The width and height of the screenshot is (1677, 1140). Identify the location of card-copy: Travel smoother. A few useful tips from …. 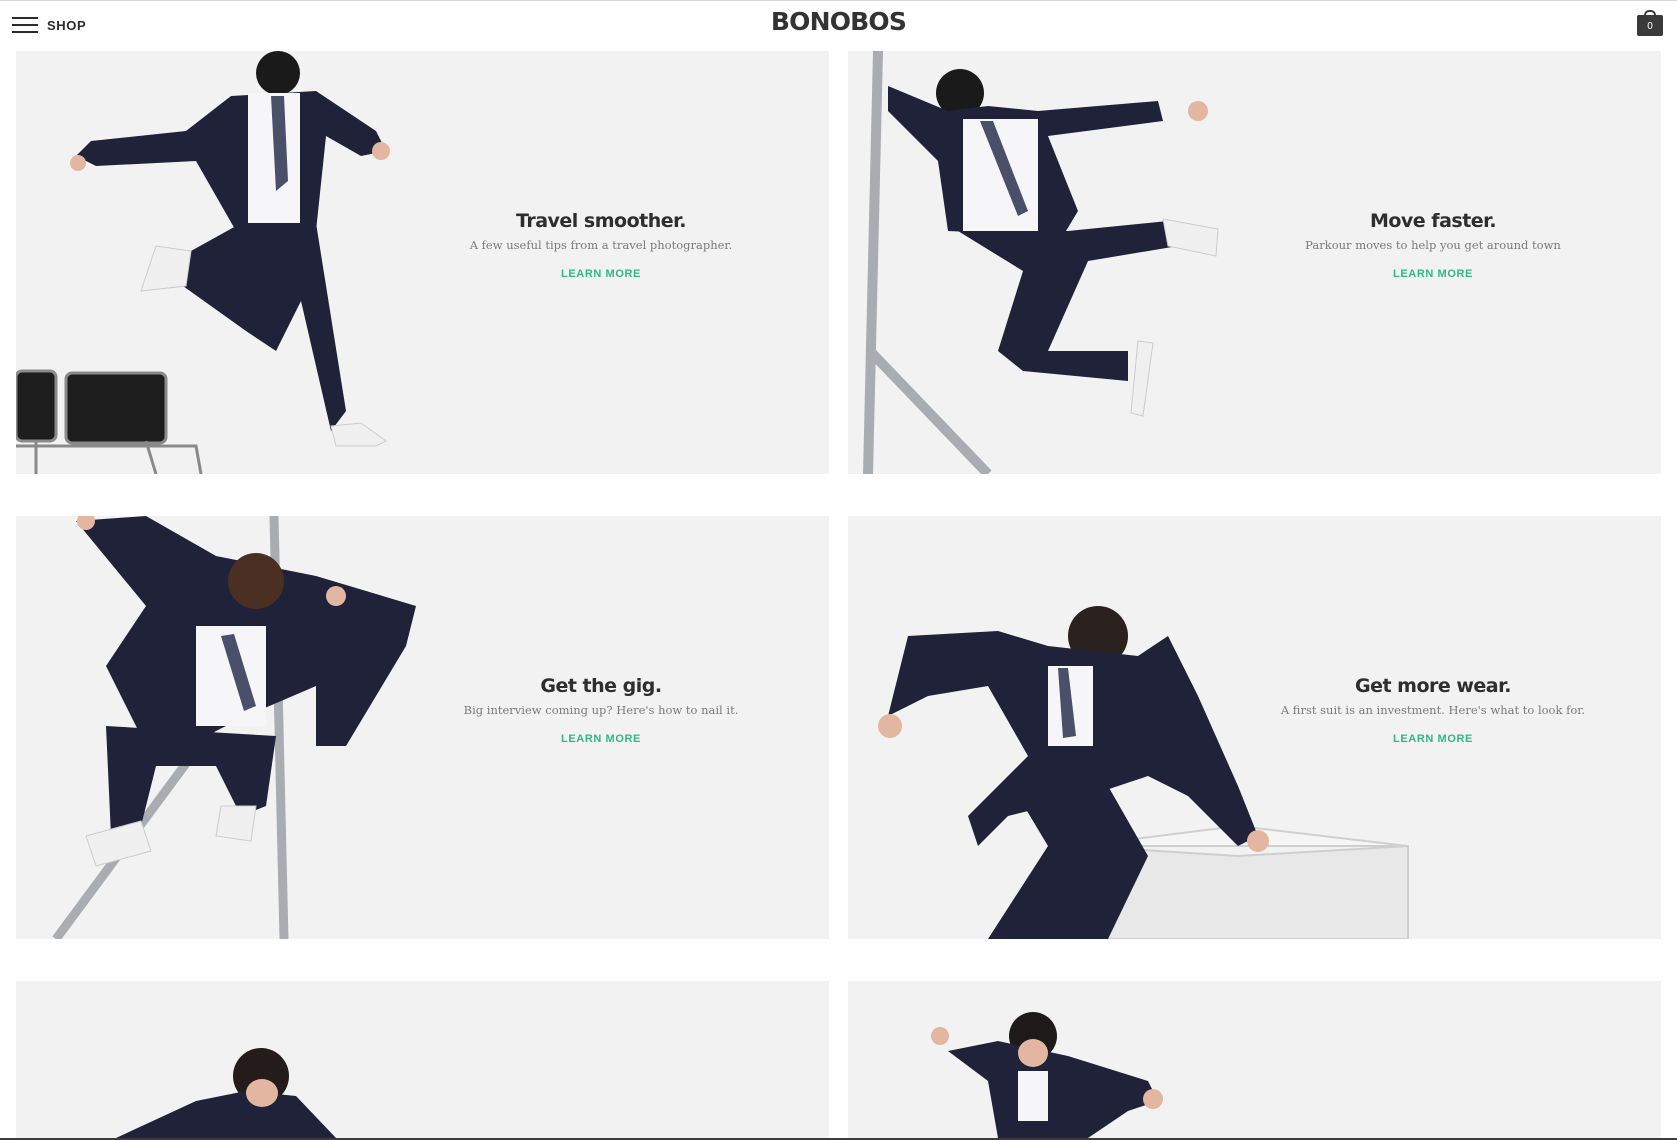
(601, 245).